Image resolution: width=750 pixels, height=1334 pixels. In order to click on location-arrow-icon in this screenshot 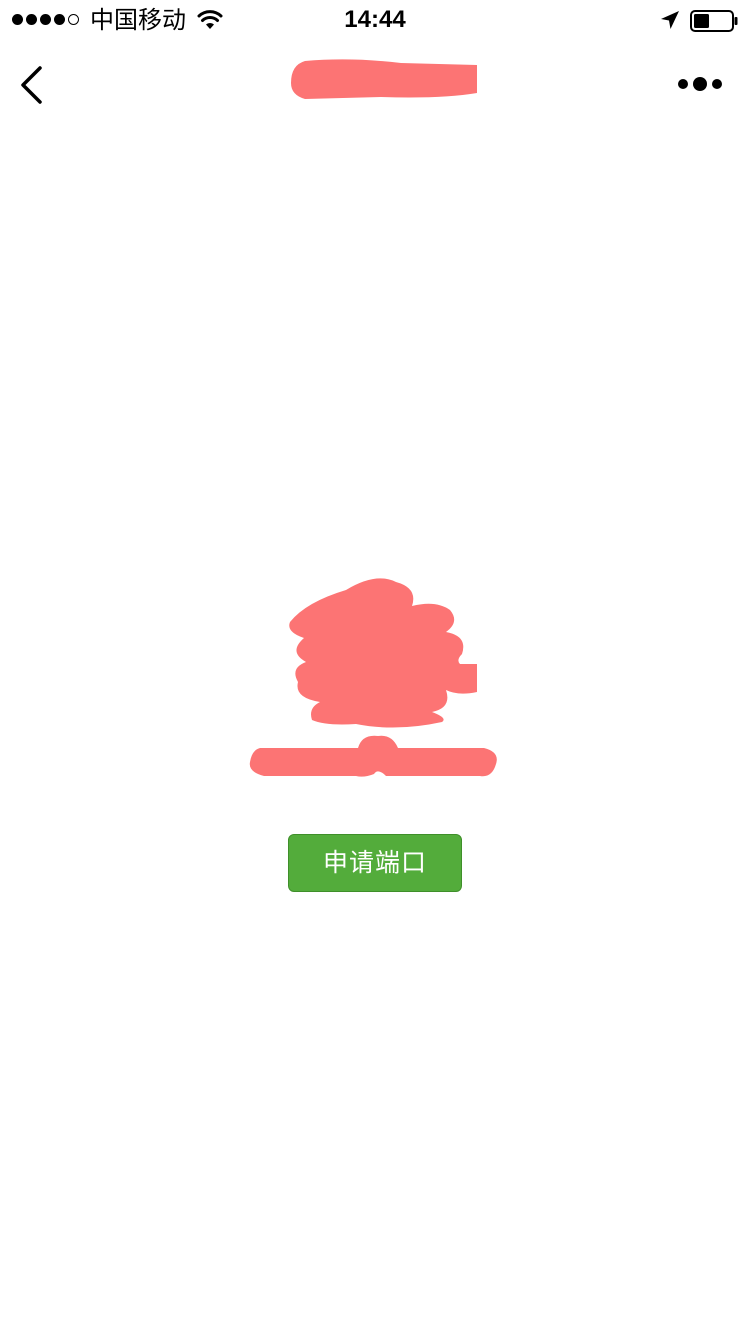, I will do `click(670, 20)`.